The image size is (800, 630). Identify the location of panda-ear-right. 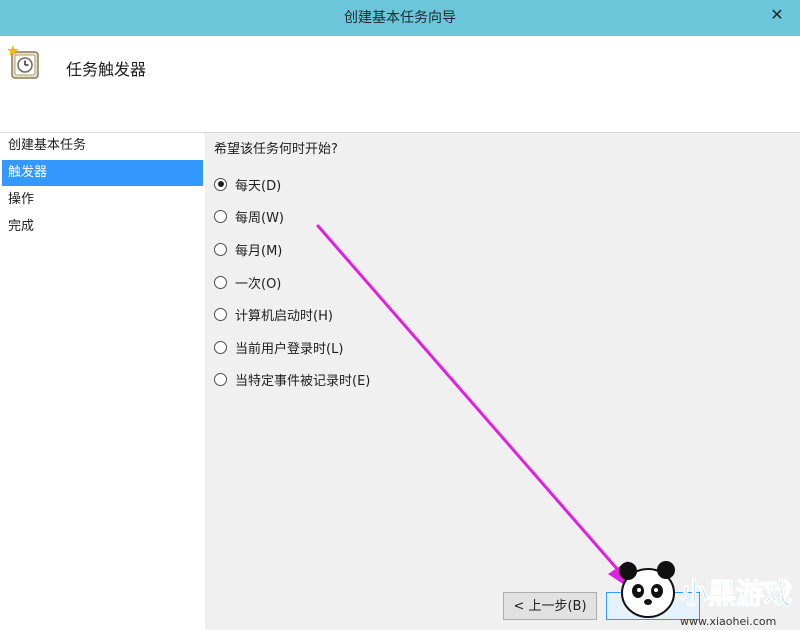
(666, 570).